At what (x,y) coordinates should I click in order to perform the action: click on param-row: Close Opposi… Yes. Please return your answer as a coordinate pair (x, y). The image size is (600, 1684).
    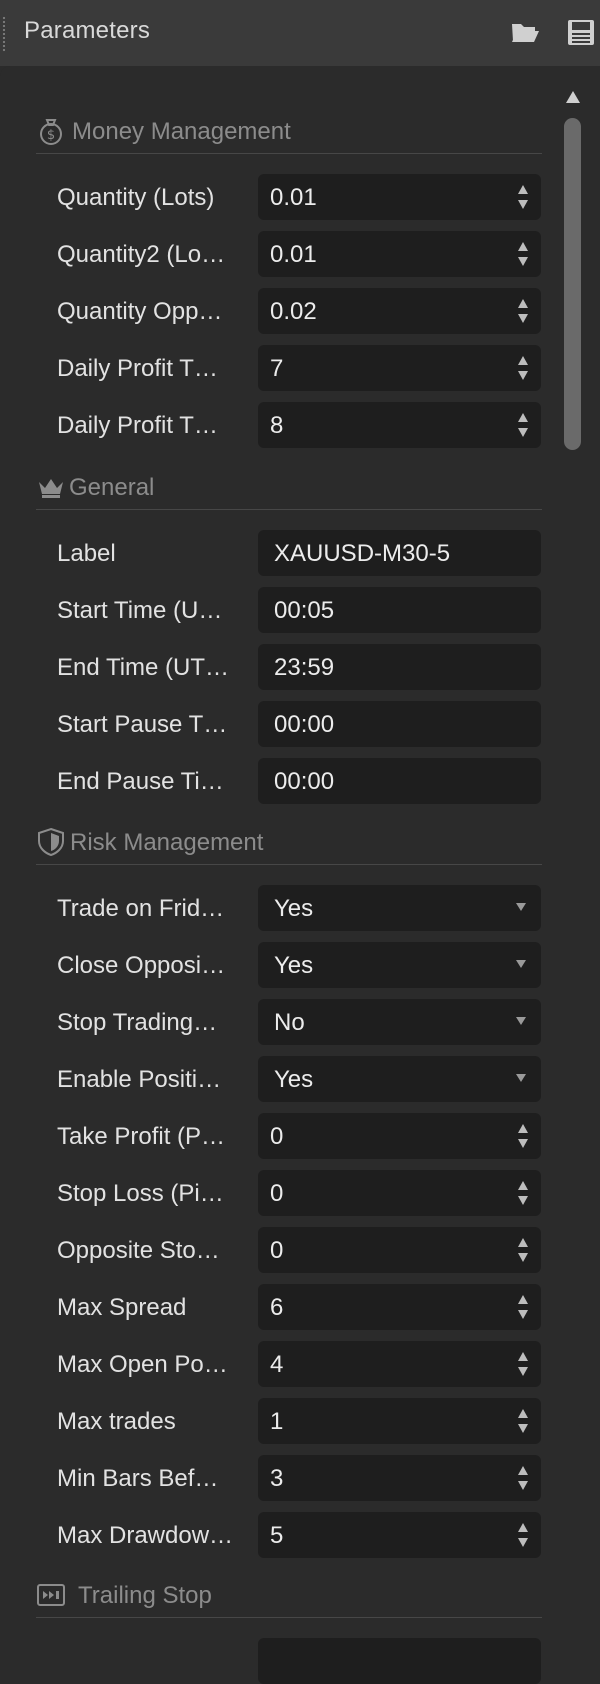
    Looking at the image, I should click on (300, 965).